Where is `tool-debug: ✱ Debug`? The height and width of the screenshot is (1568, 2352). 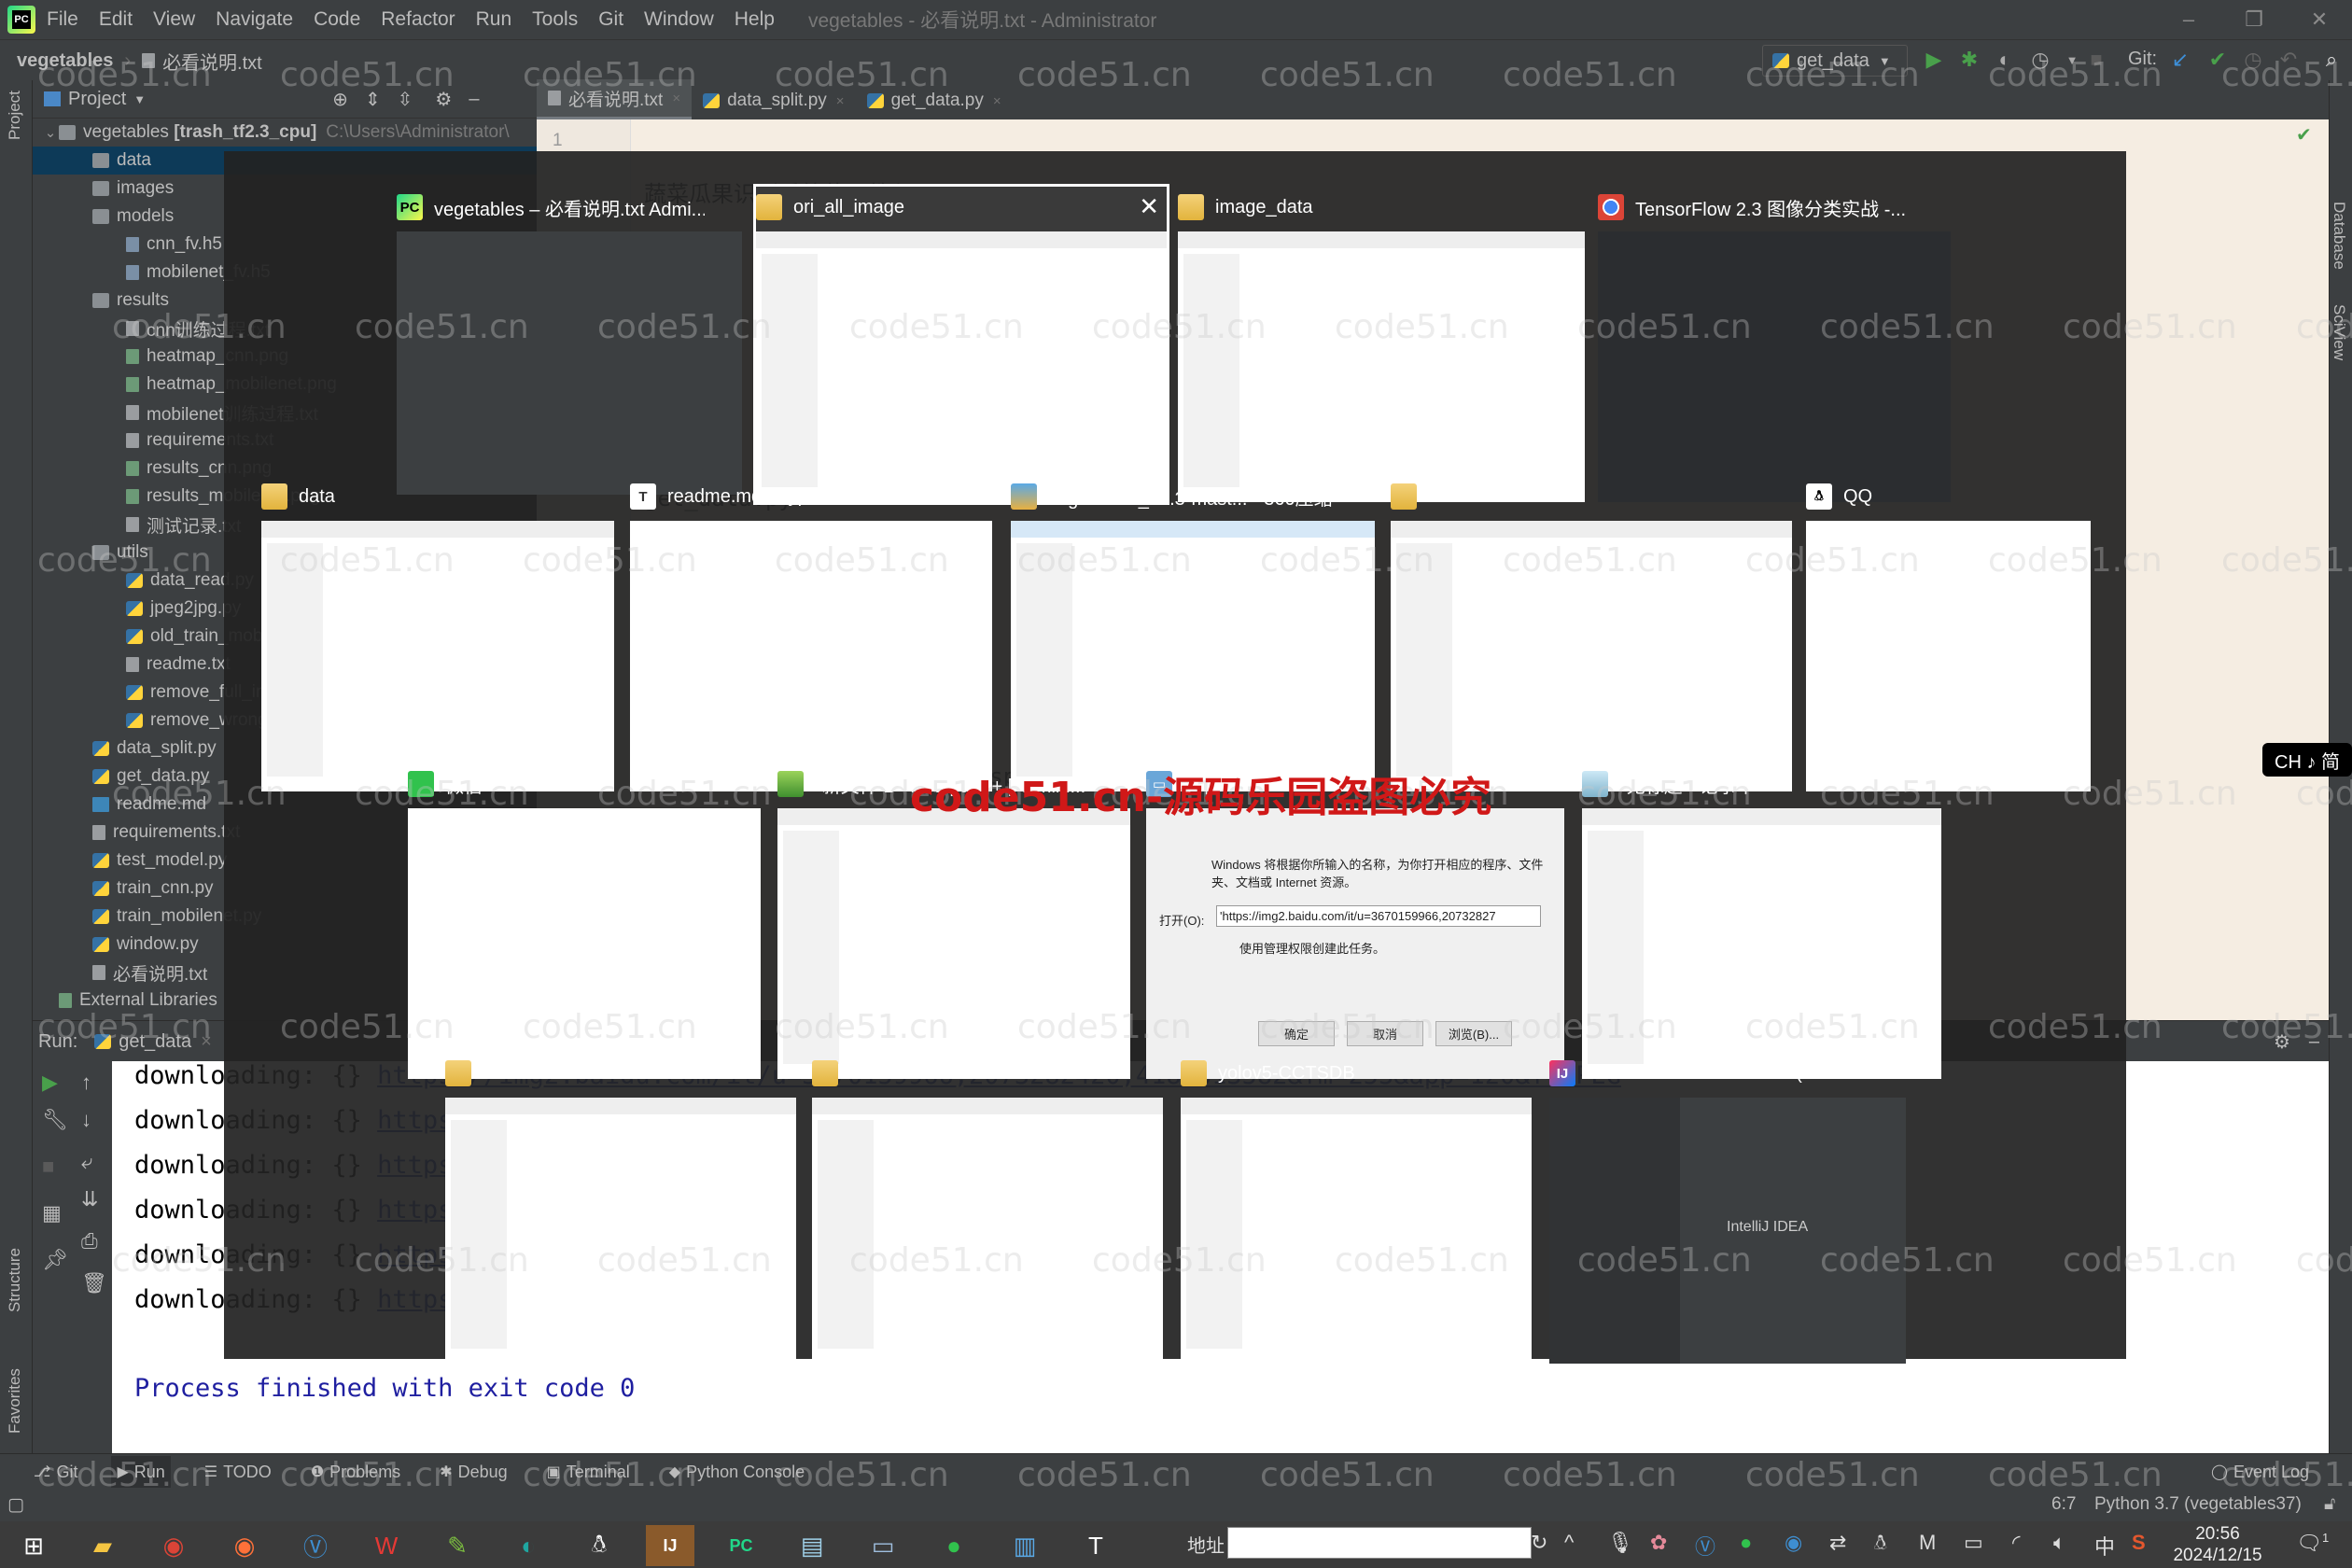
tool-debug: ✱ Debug is located at coordinates (473, 1472).